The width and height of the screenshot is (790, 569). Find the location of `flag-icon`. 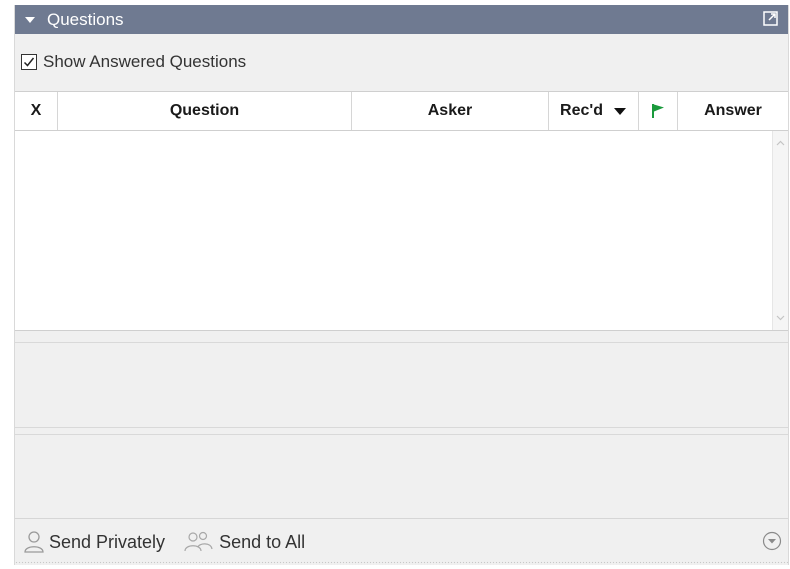

flag-icon is located at coordinates (658, 111).